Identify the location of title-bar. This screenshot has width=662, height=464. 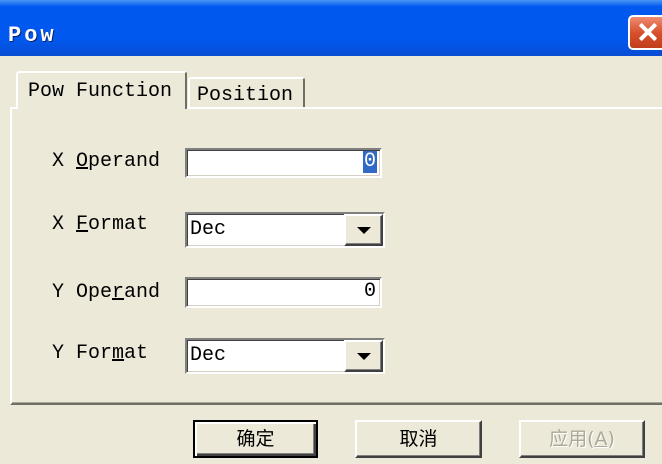
(331, 28).